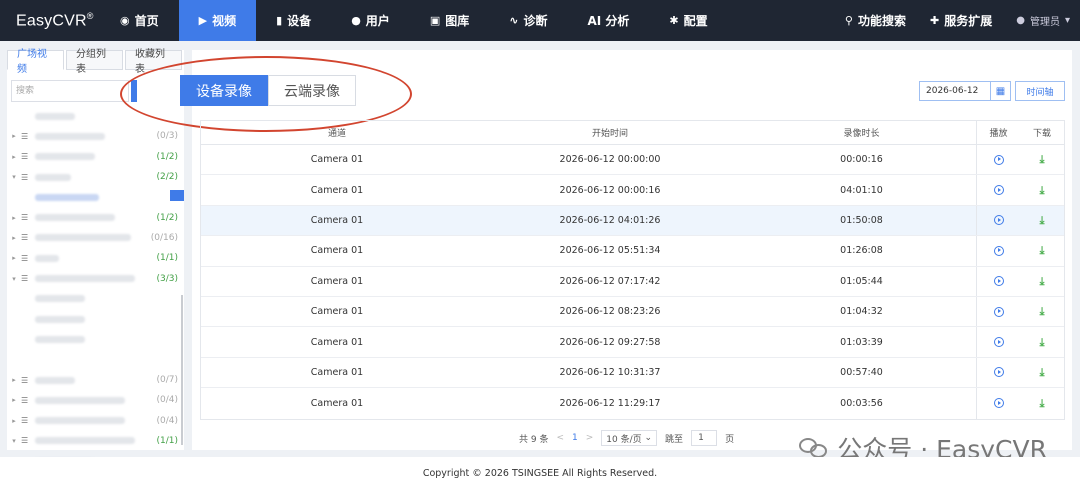  Describe the element at coordinates (153, 62) in the screenshot. I see `sidebar-tab-2: 收藏列表` at that location.